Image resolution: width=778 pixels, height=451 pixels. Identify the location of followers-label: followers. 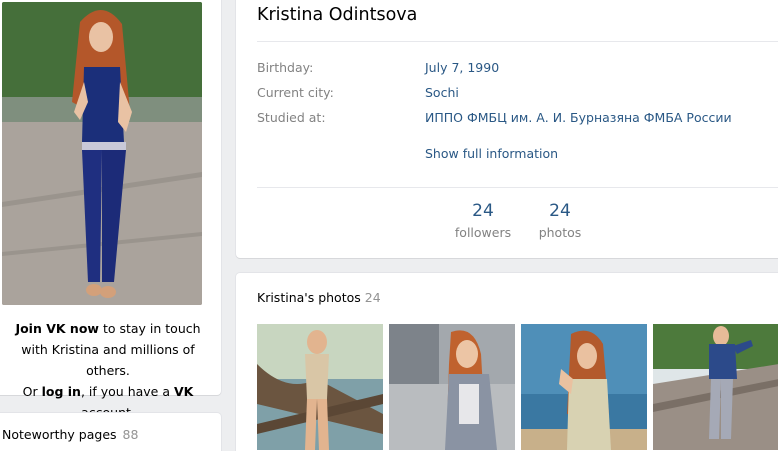
(483, 232).